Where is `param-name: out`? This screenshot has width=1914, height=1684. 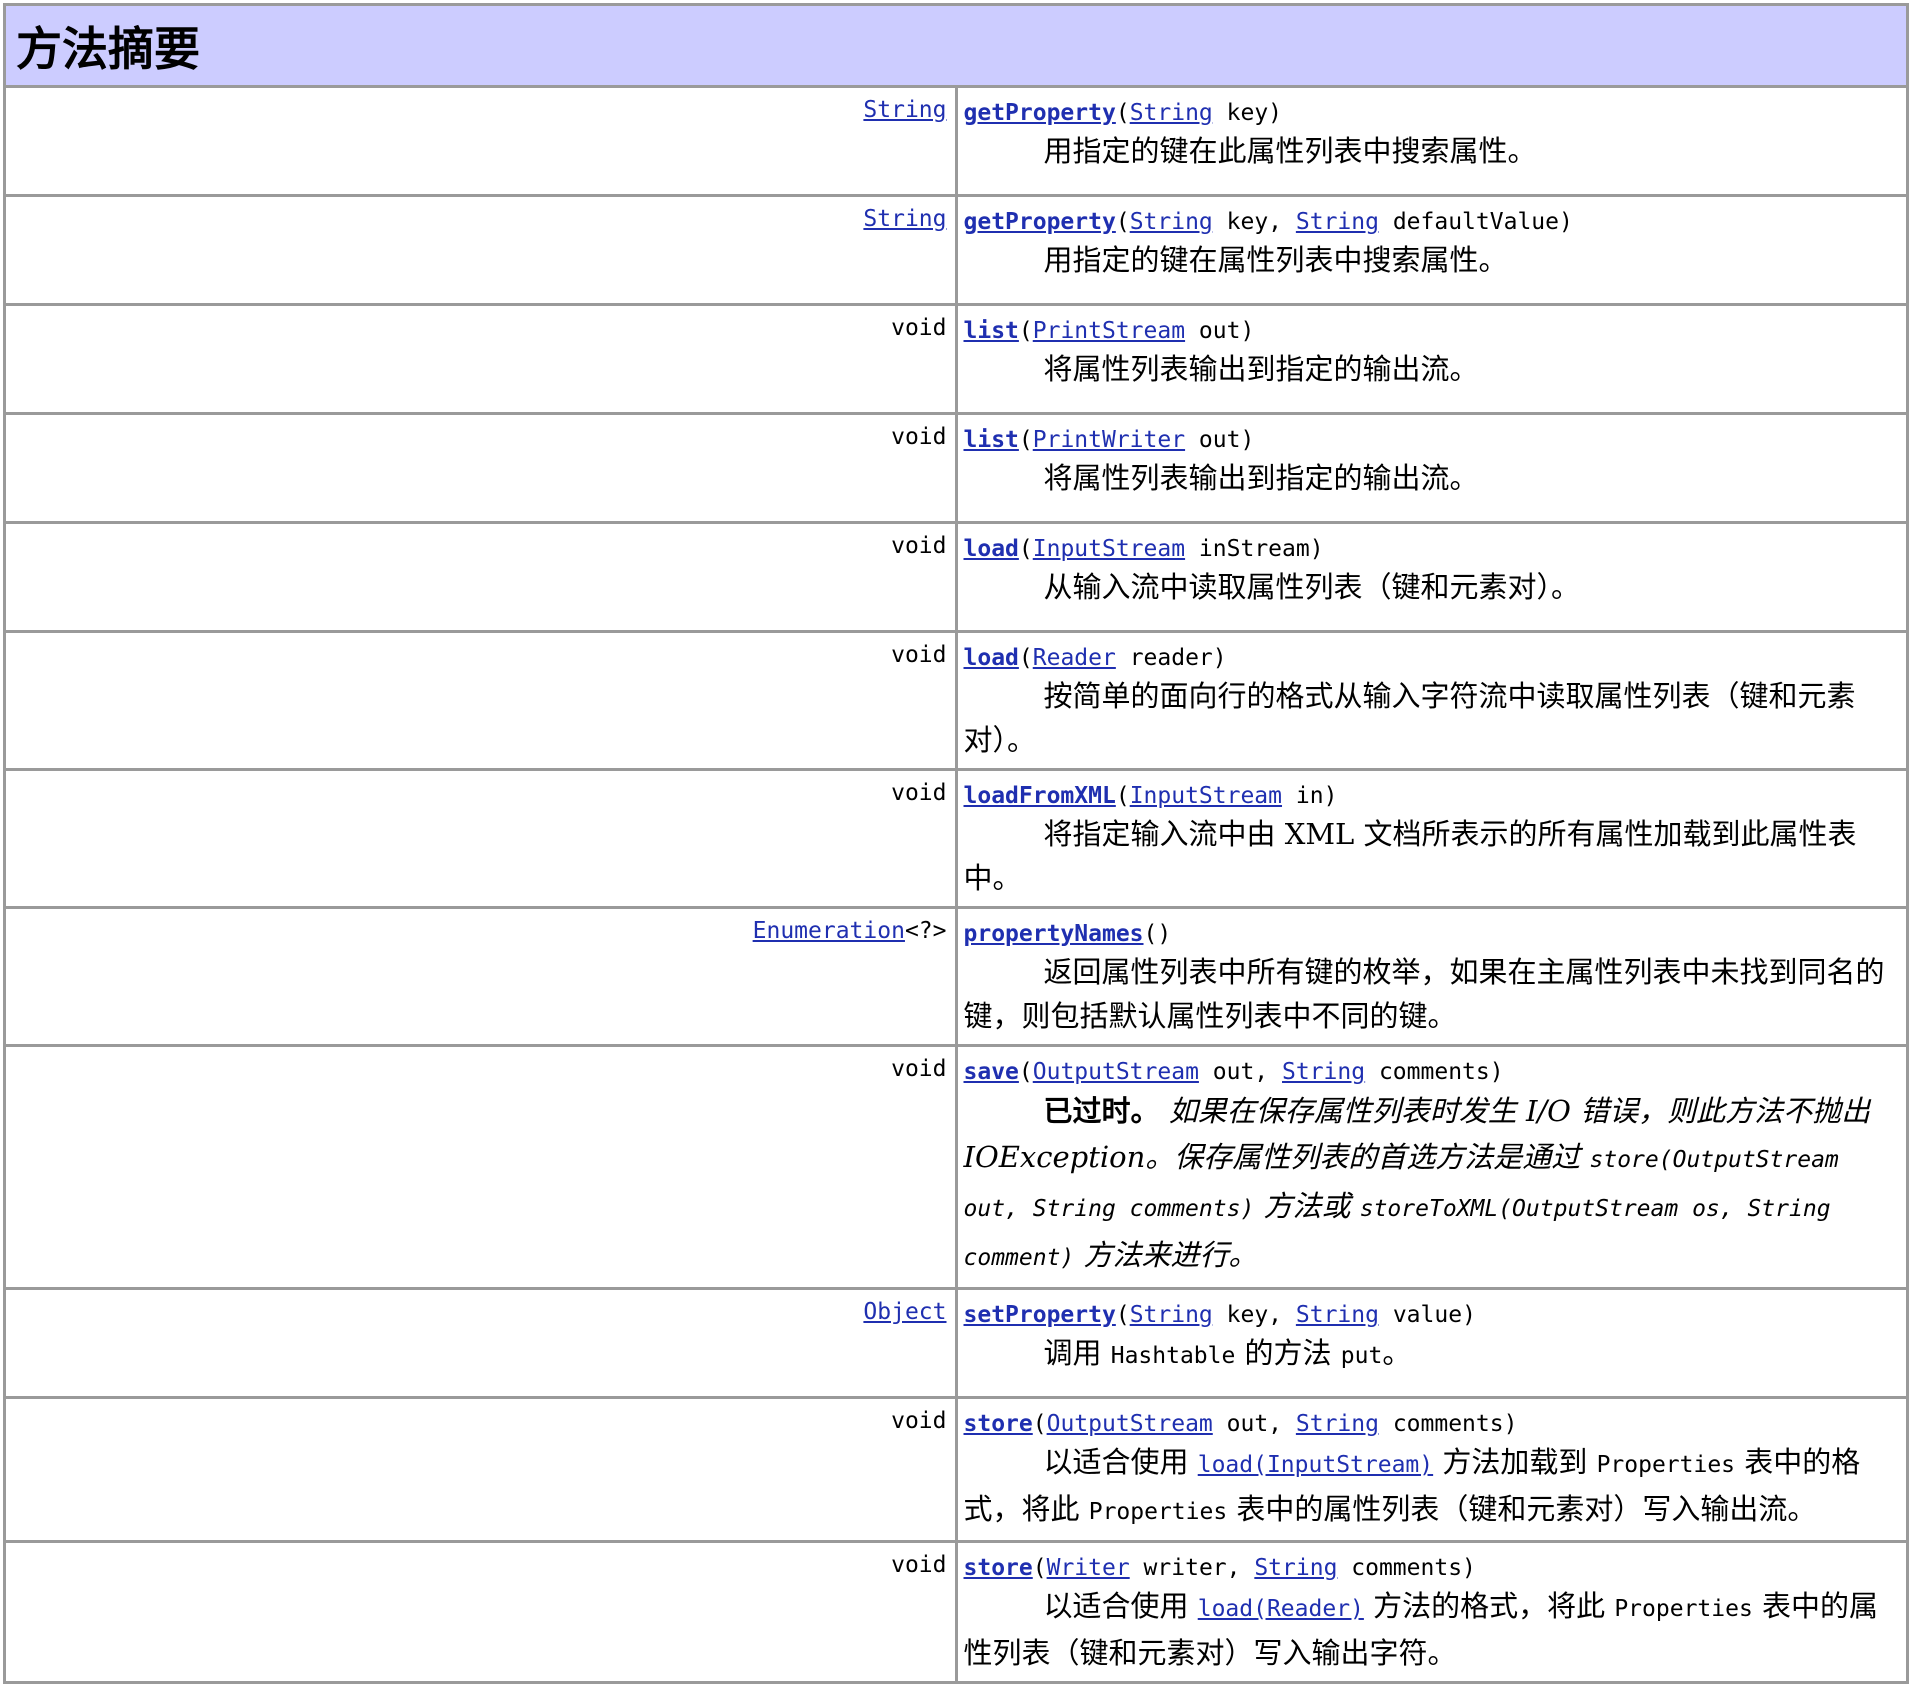 param-name: out is located at coordinates (1213, 331).